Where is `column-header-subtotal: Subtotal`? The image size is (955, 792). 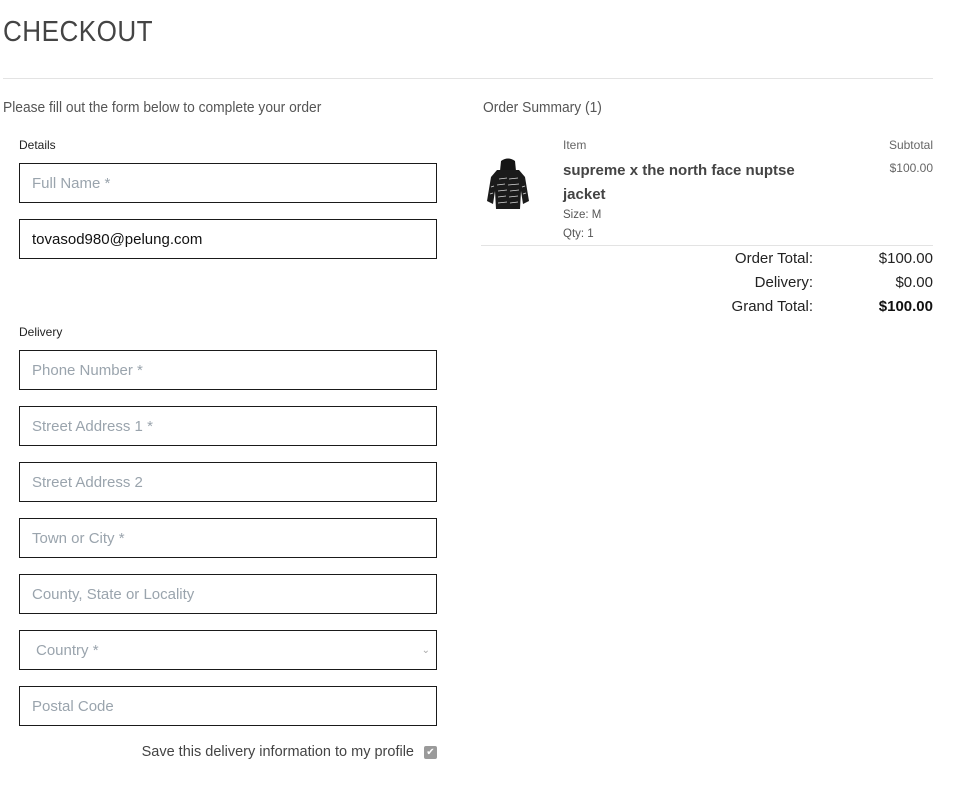 column-header-subtotal: Subtotal is located at coordinates (910, 145).